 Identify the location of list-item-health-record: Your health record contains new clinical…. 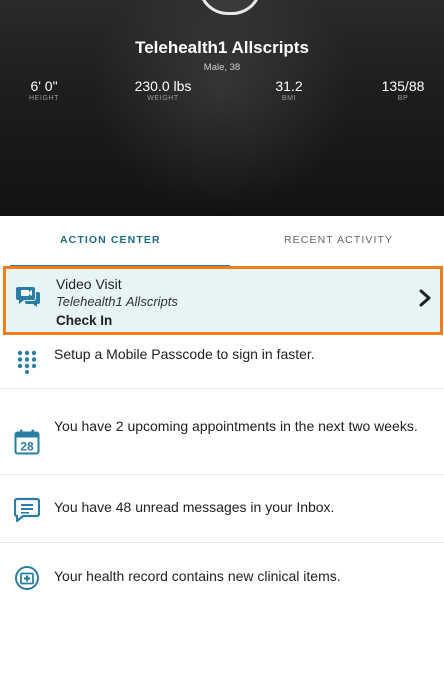
(222, 578).